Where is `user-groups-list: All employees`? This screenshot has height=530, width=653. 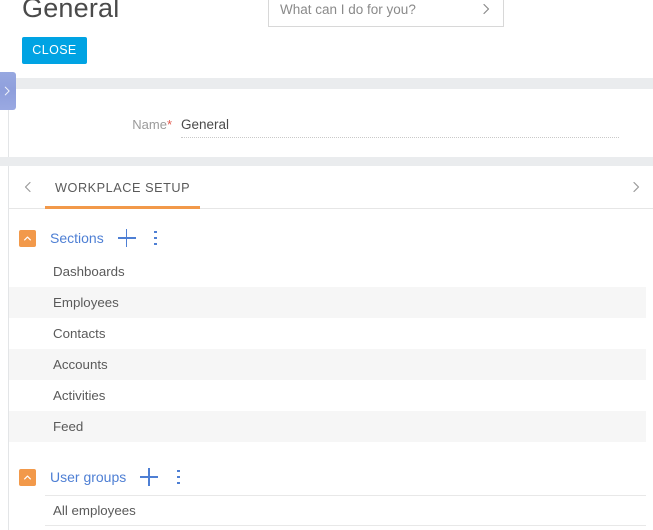
user-groups-list: All employees is located at coordinates (327, 510).